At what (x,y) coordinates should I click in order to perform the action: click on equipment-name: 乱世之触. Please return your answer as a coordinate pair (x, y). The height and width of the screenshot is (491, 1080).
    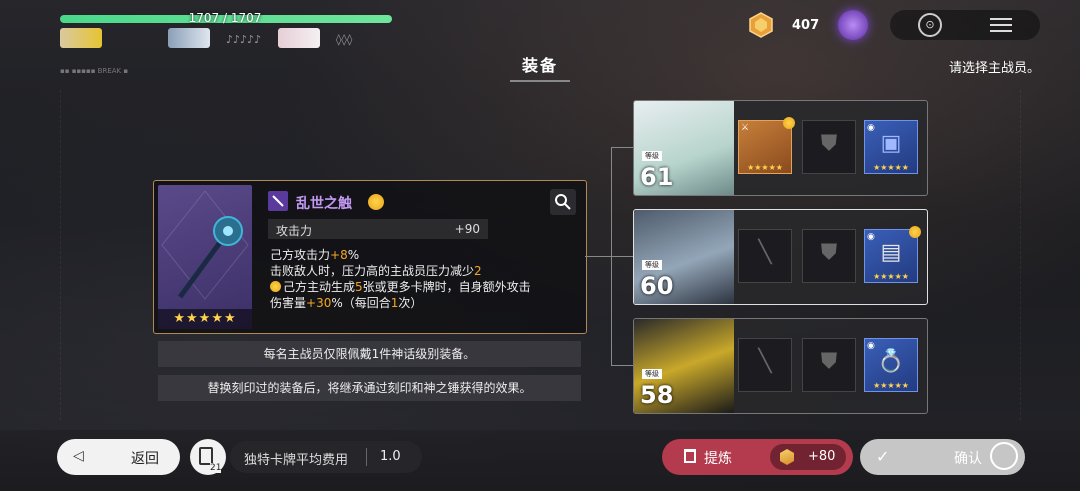
    Looking at the image, I should click on (324, 204).